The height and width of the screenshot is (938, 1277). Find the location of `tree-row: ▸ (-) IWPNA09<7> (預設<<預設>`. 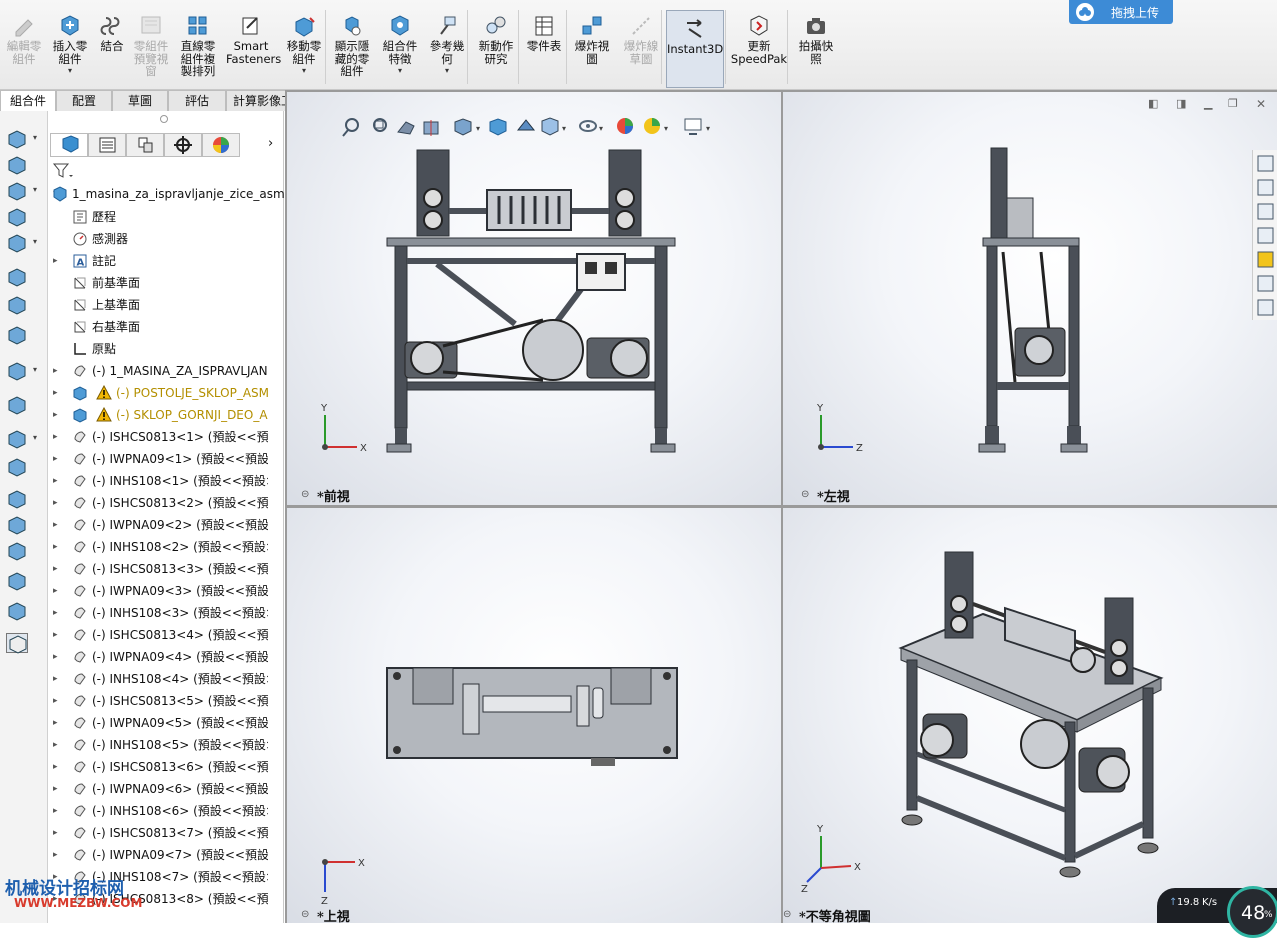

tree-row: ▸ (-) IWPNA09<7> (預設<<預設> is located at coordinates (158, 855).